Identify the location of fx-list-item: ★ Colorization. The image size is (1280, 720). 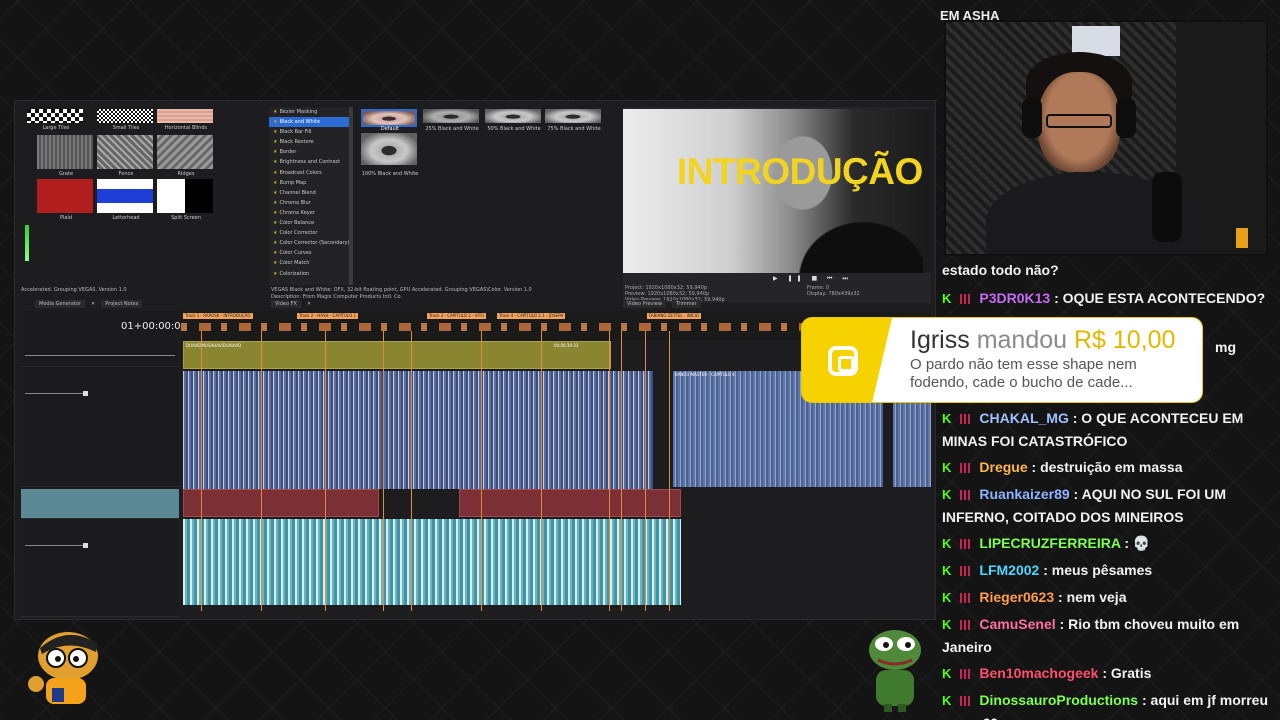
(309, 274).